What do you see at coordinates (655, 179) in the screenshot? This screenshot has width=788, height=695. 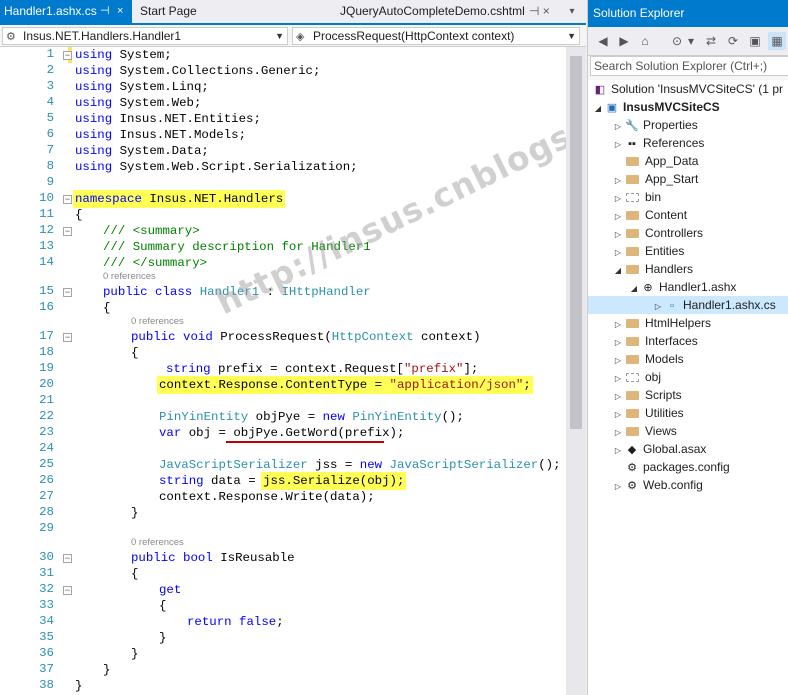 I see `tree-item-app-start: ▷ App_Start` at bounding box center [655, 179].